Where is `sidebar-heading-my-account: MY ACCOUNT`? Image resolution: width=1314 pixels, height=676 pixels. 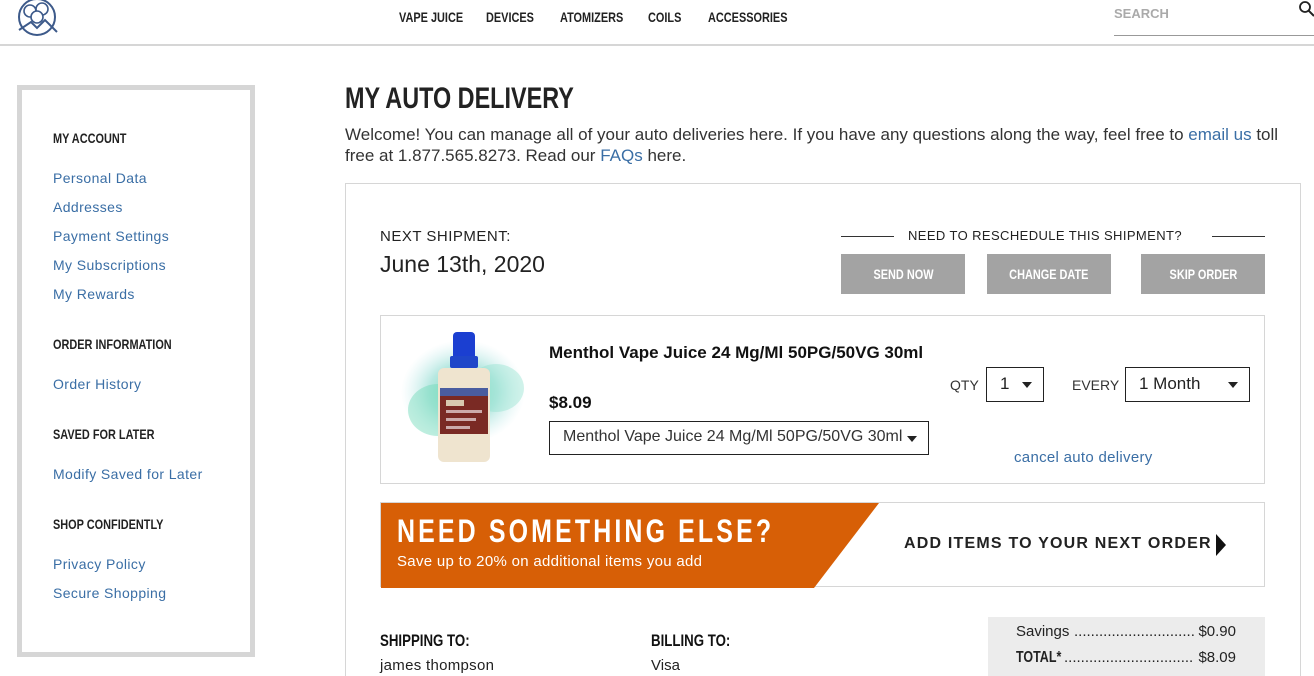 sidebar-heading-my-account: MY ACCOUNT is located at coordinates (90, 138).